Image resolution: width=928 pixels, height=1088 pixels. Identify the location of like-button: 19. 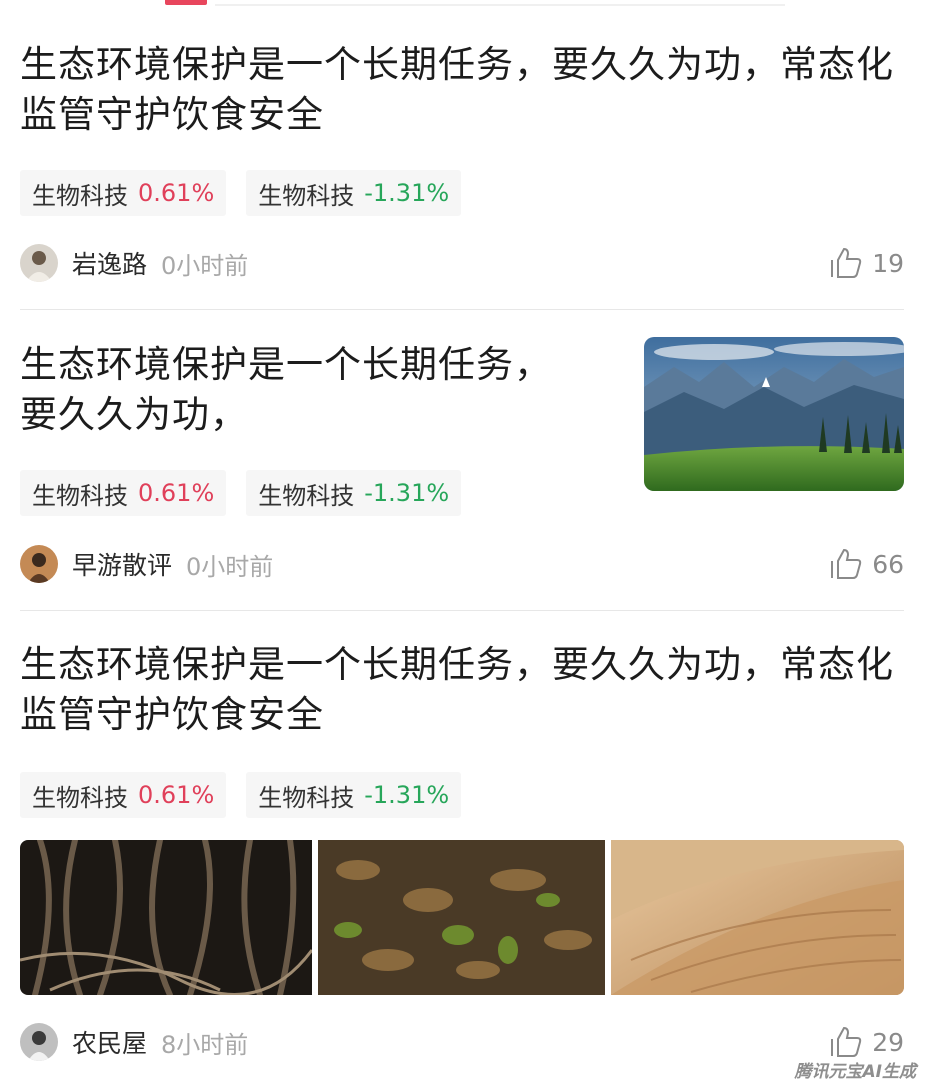
(866, 263).